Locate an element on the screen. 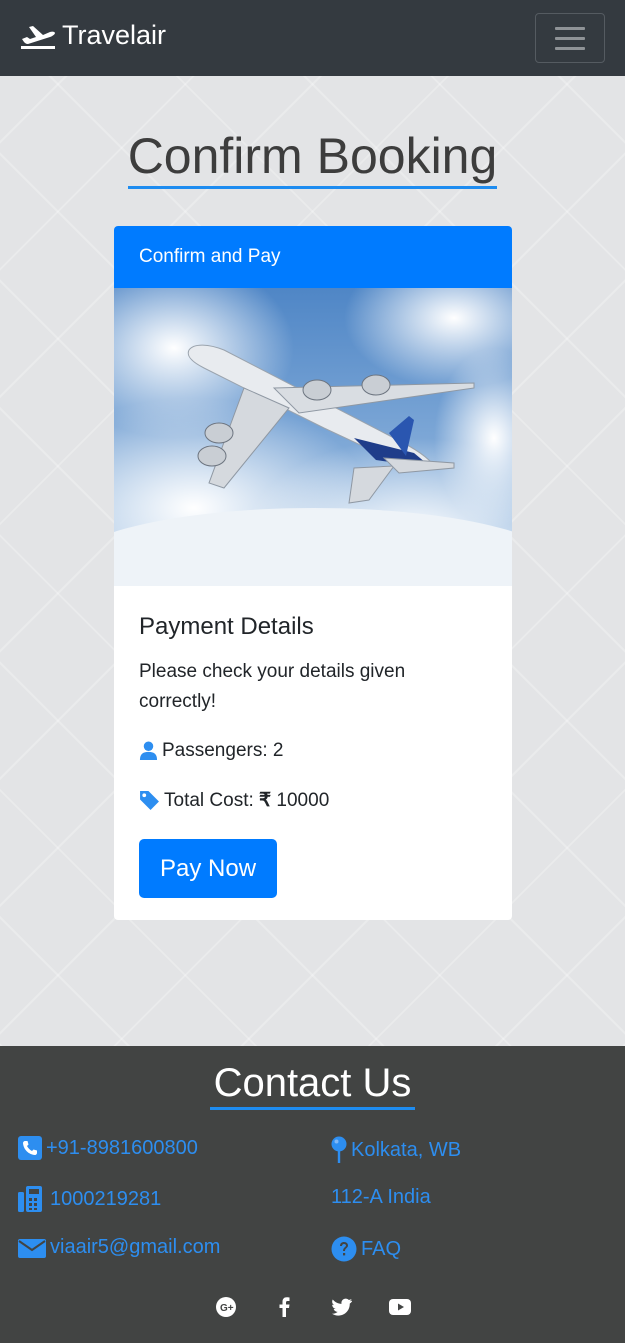 The height and width of the screenshot is (1343, 625). total-cost-label: Total Cost: is located at coordinates (209, 800).